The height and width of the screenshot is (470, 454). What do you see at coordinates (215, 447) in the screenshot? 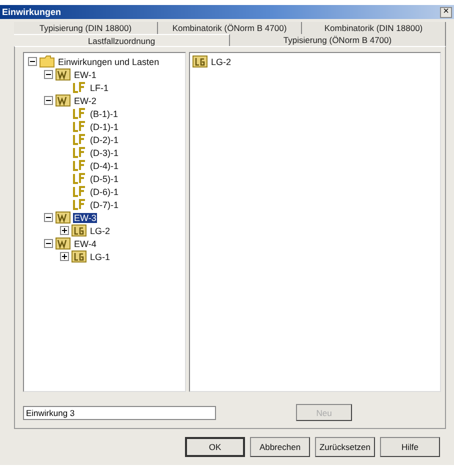
I see `dialog-button: OK` at bounding box center [215, 447].